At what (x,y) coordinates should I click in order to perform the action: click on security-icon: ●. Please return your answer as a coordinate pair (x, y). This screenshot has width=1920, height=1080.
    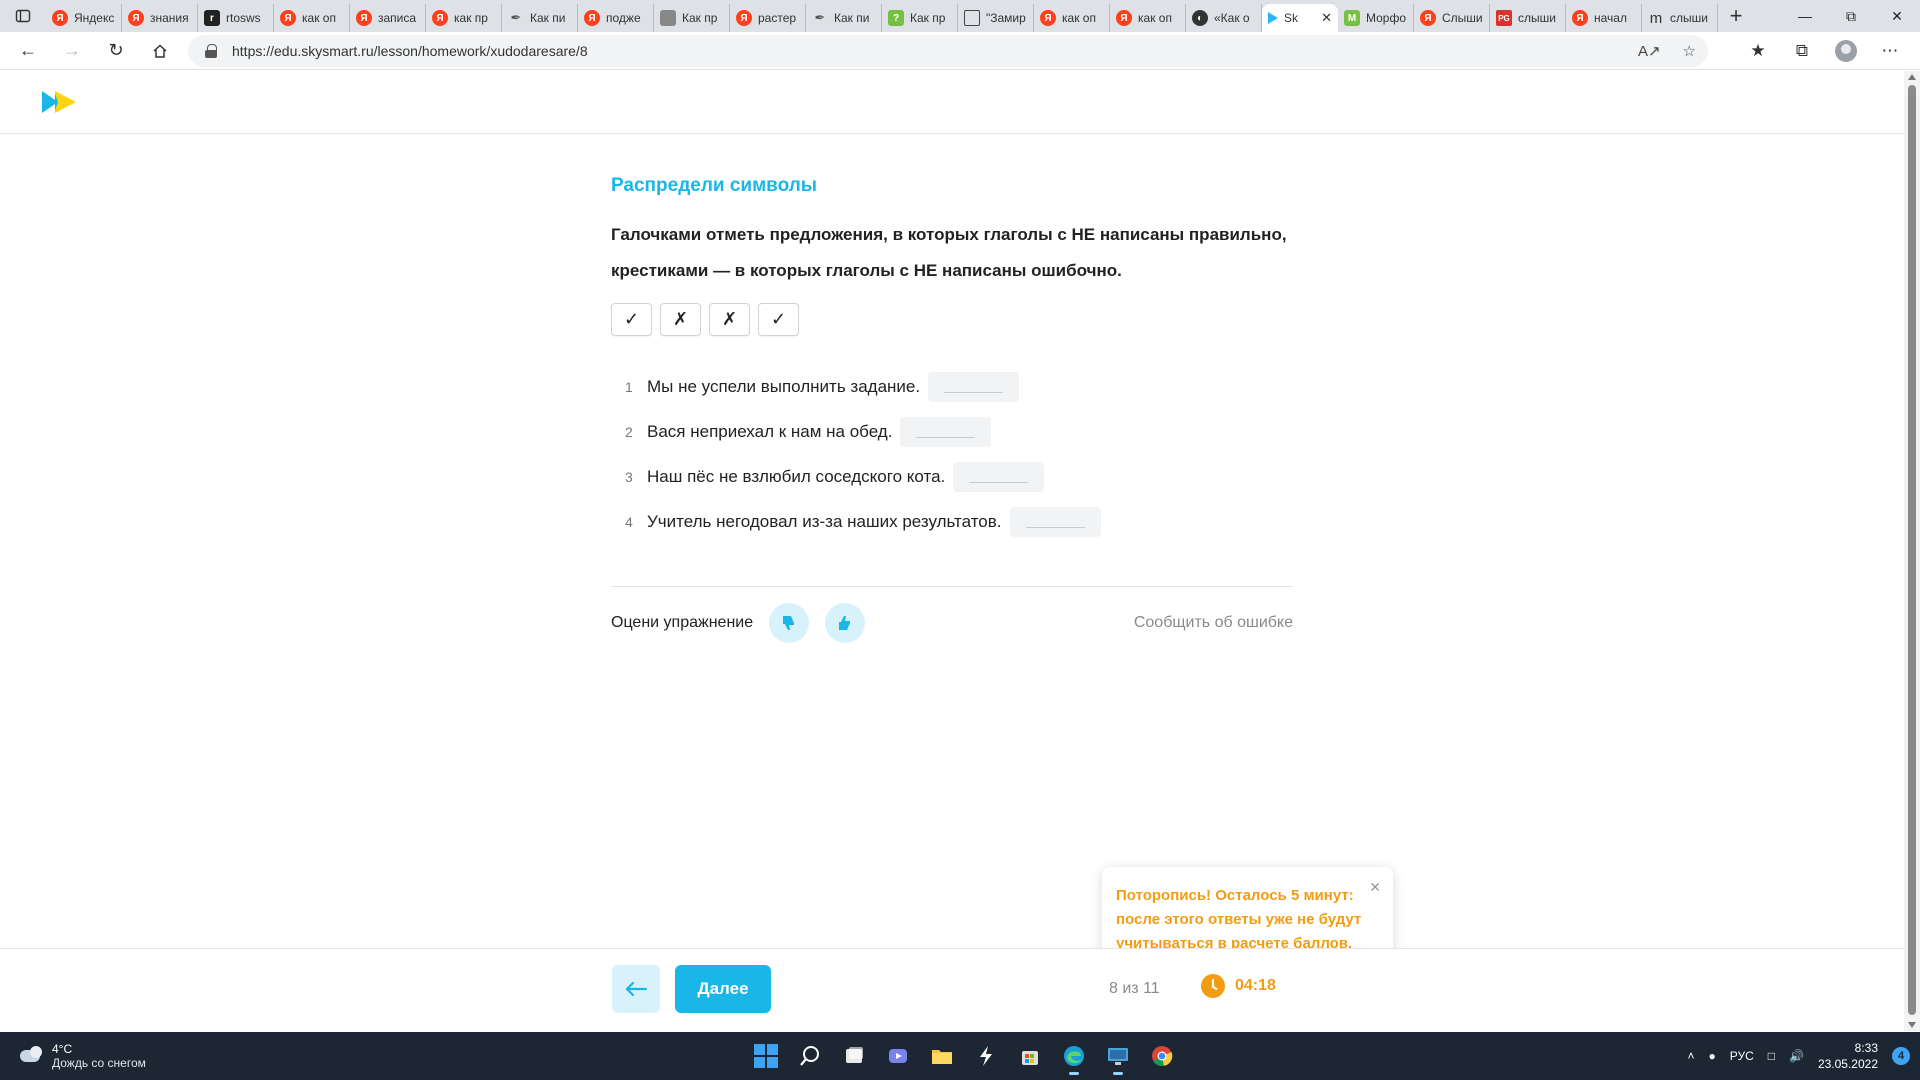
    Looking at the image, I should click on (1711, 1056).